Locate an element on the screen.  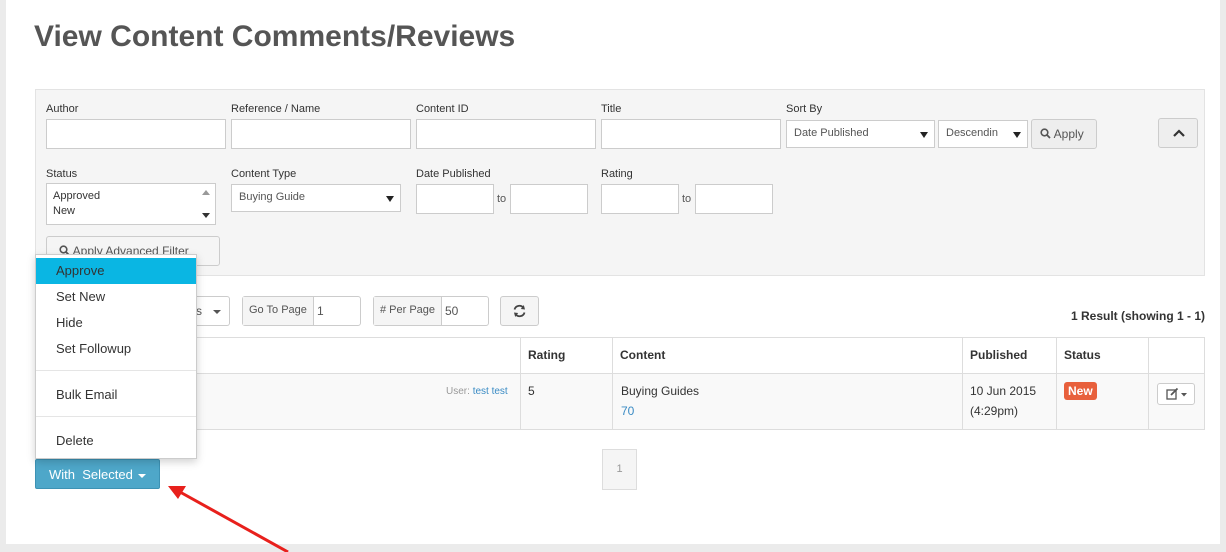
title-label: Title is located at coordinates (611, 109).